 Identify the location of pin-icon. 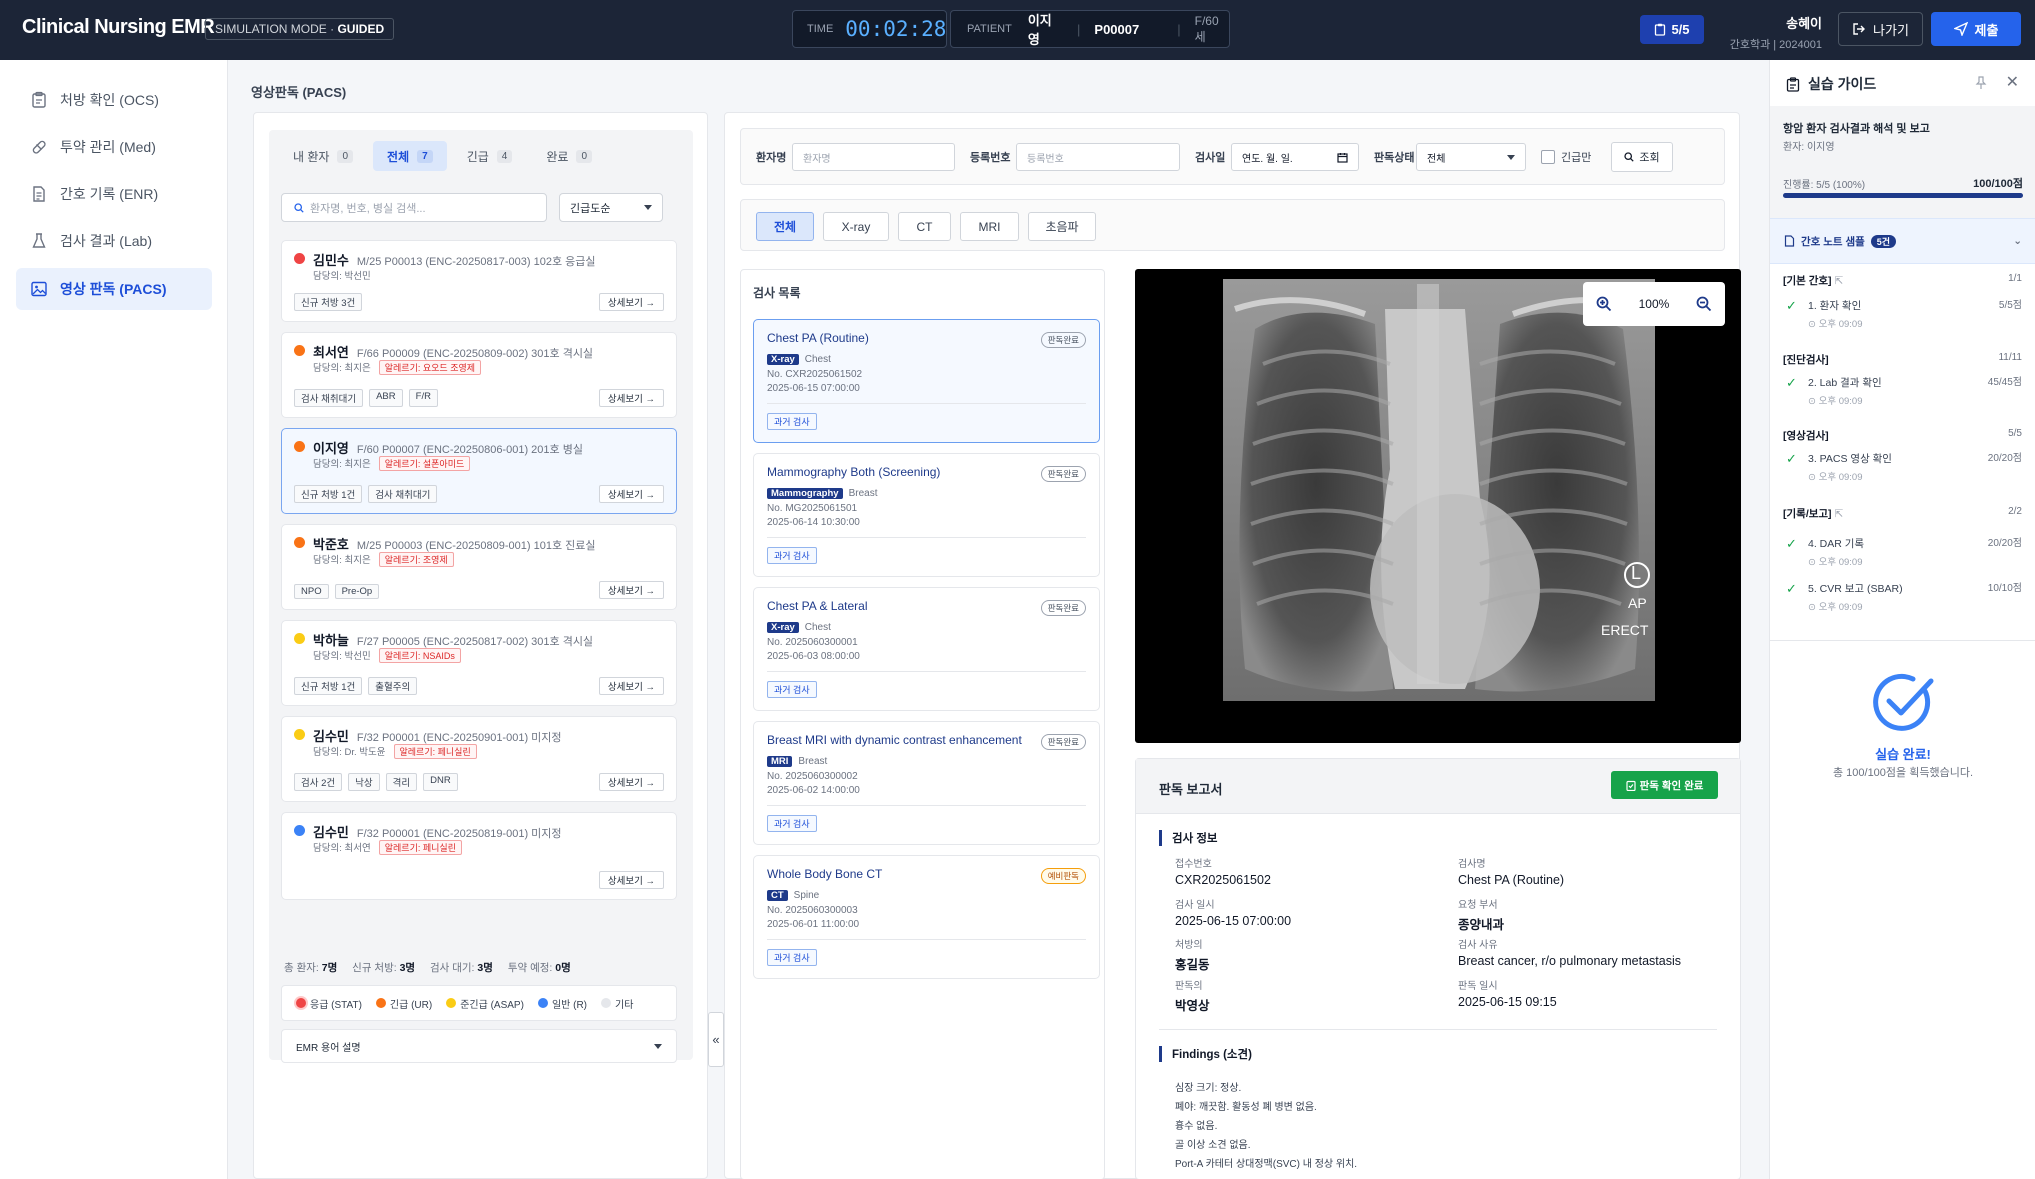
(1981, 83).